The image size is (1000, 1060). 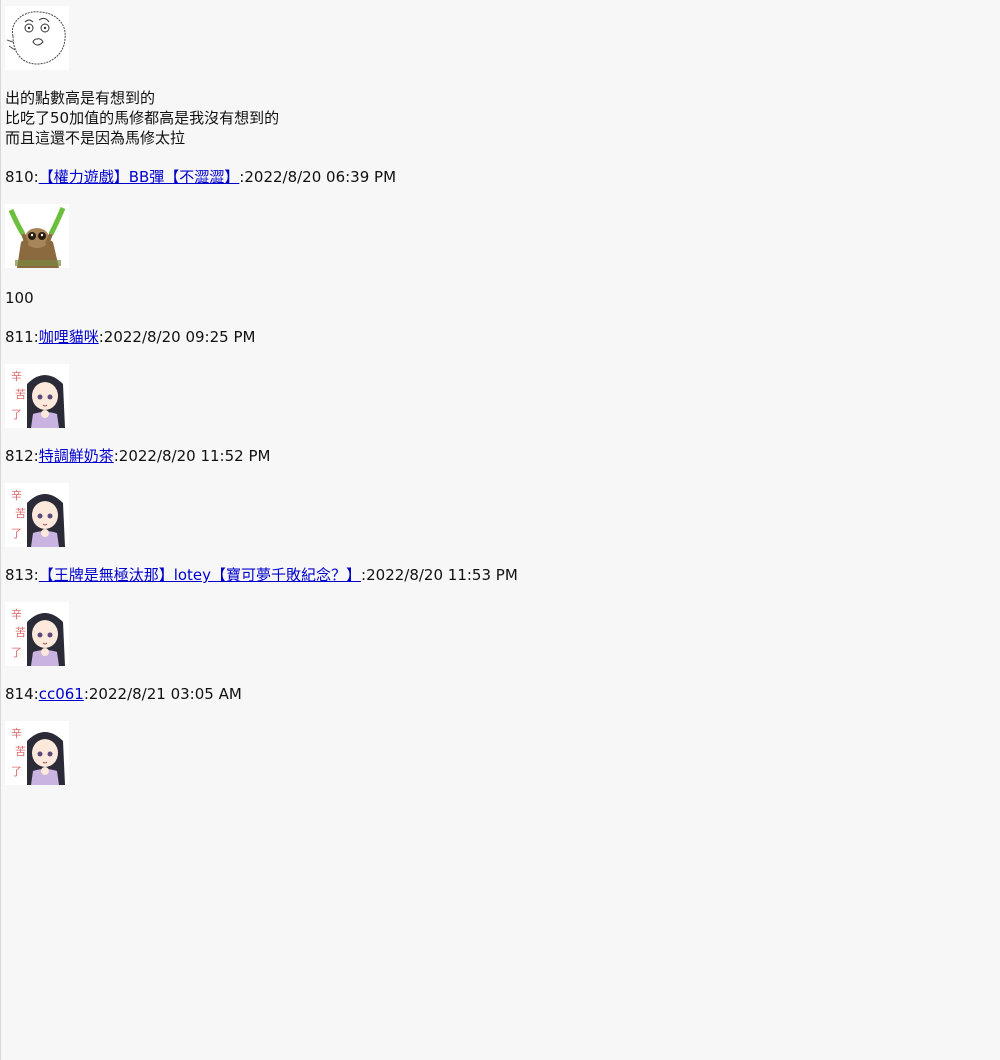 I want to click on post-number: 813, so click(x=19, y=575).